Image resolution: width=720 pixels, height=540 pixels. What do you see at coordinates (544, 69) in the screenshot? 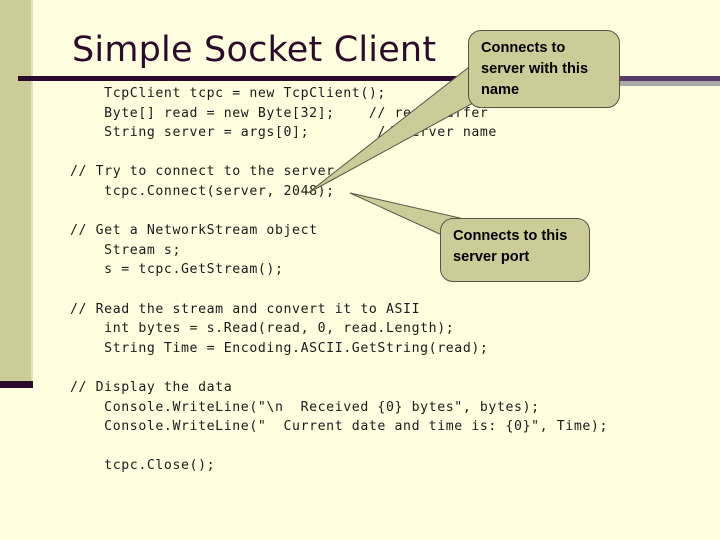
I see `callout-server-name: Connects to server with this name` at bounding box center [544, 69].